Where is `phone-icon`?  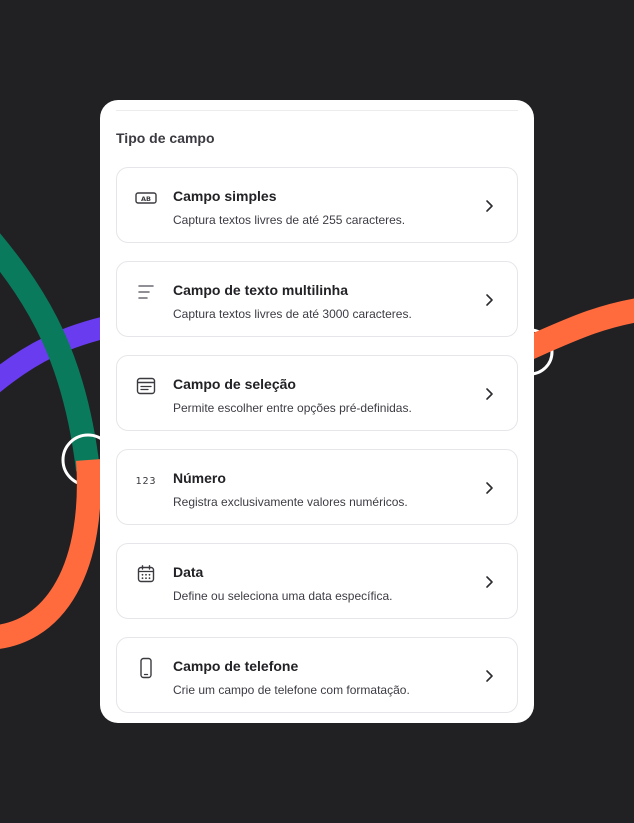 phone-icon is located at coordinates (146, 668).